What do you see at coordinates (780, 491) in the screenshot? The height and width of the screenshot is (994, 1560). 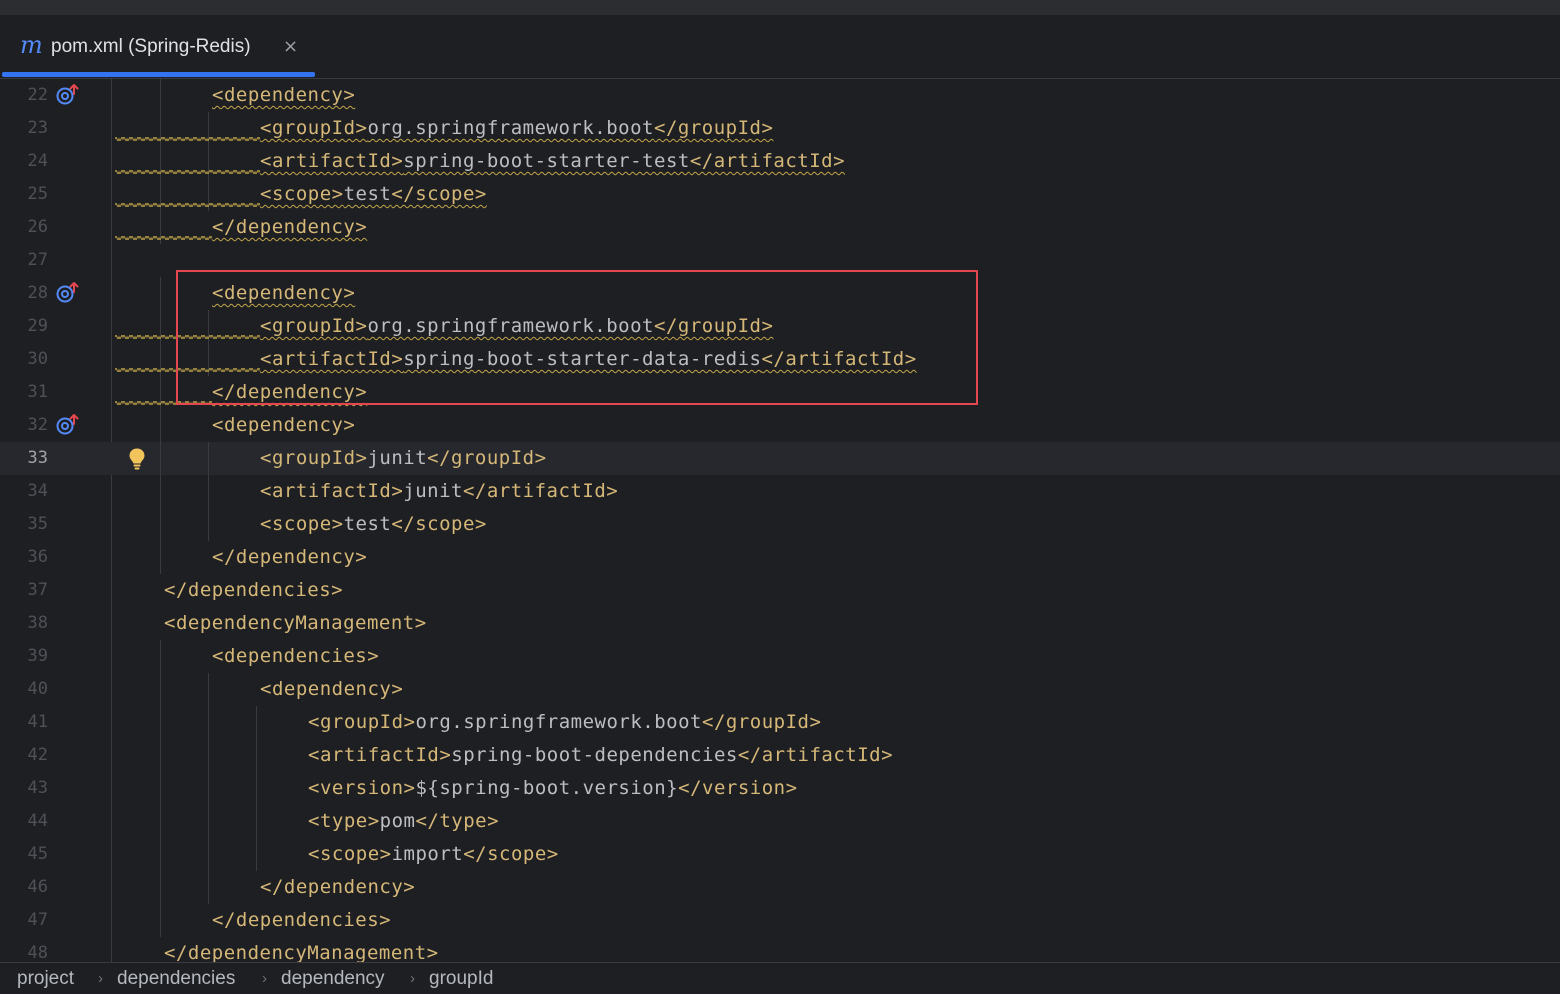 I see `code-line: 34 <artifactId>junit</artifactId>` at bounding box center [780, 491].